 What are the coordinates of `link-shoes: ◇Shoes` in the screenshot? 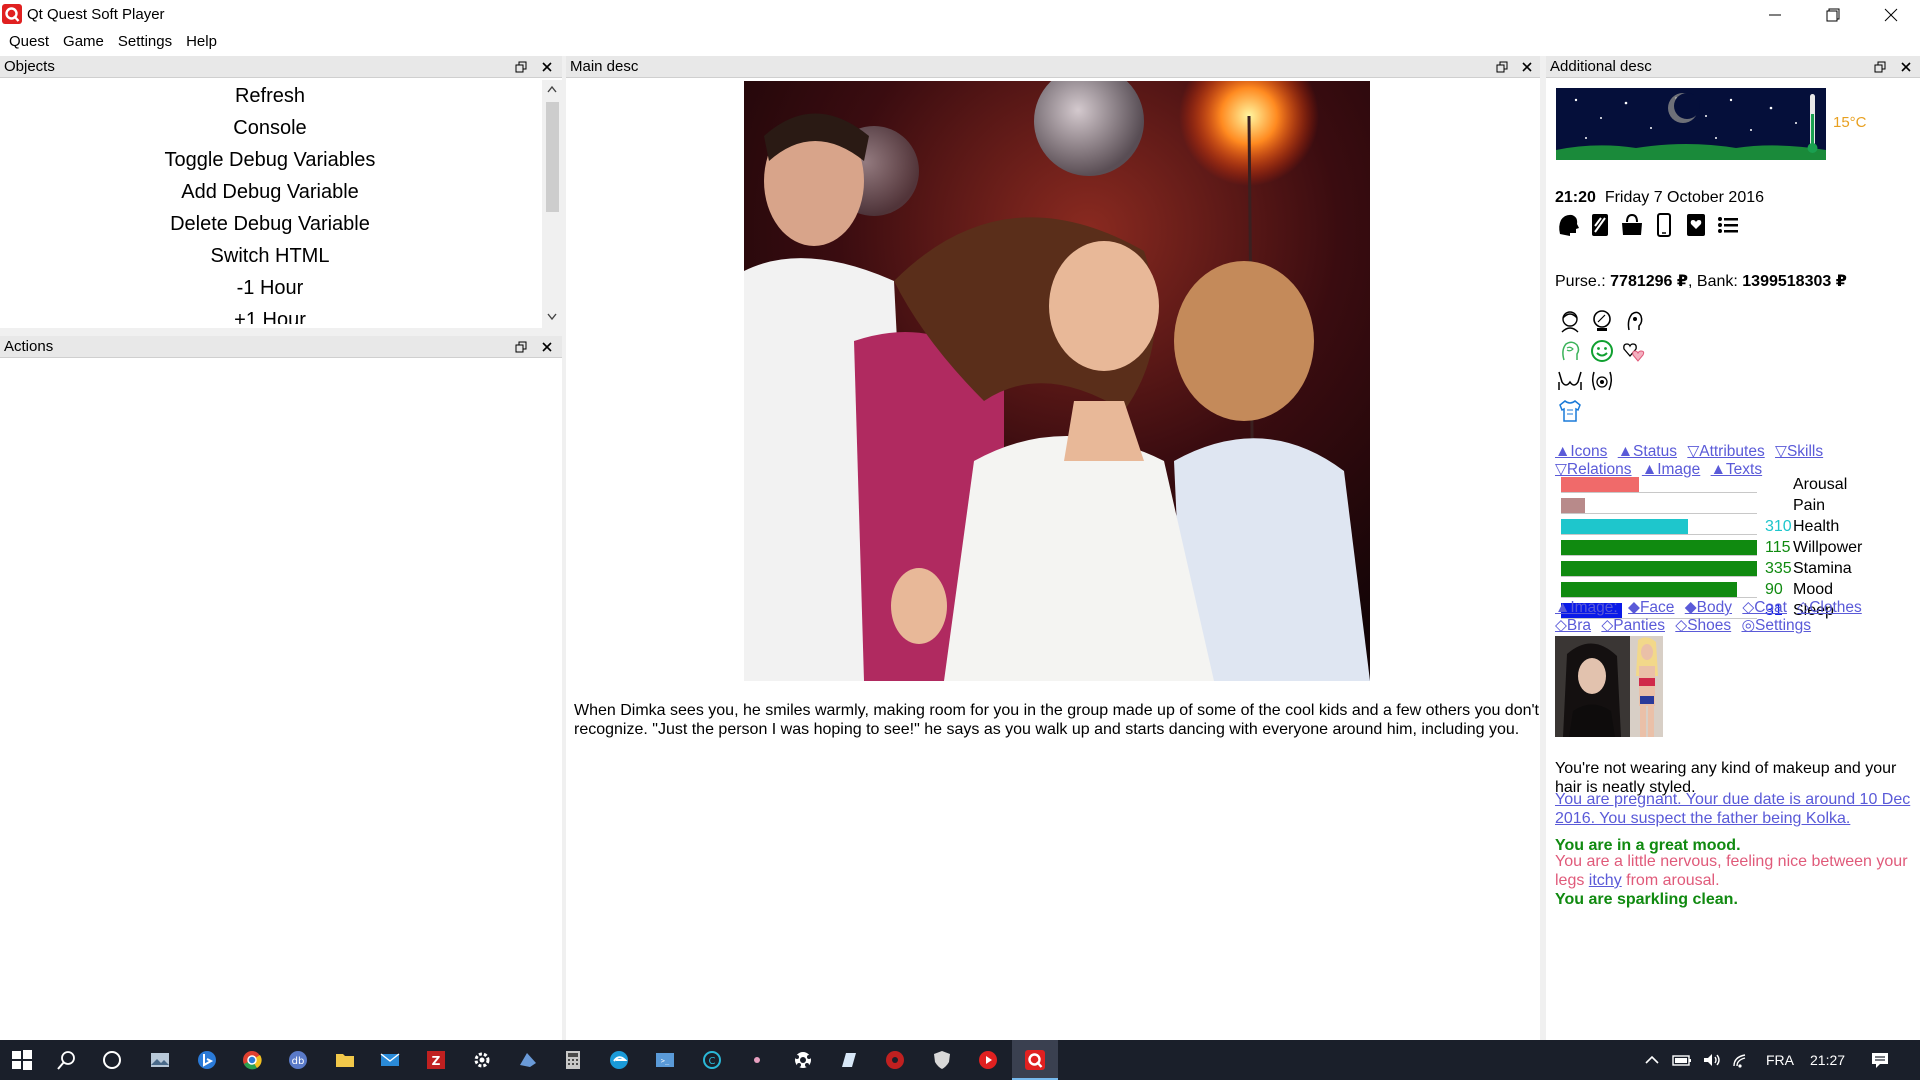 It's located at (1703, 625).